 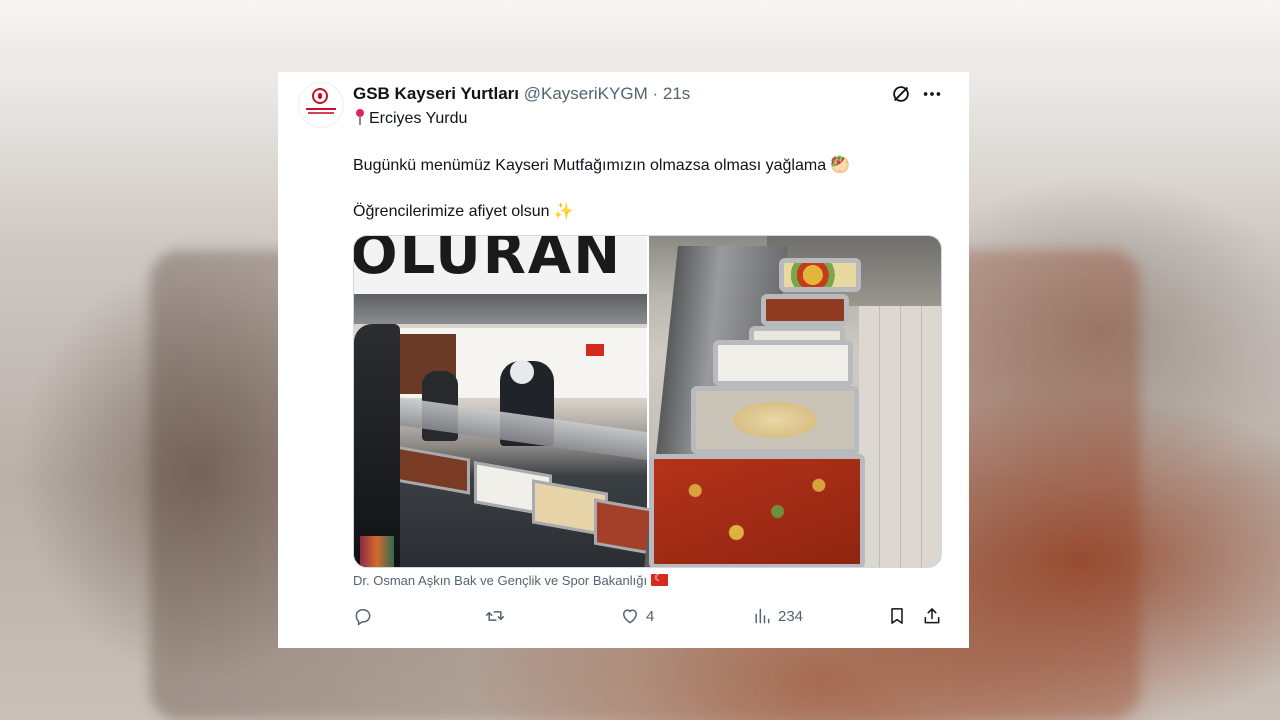 I want to click on photo-food-trays, so click(x=792, y=401).